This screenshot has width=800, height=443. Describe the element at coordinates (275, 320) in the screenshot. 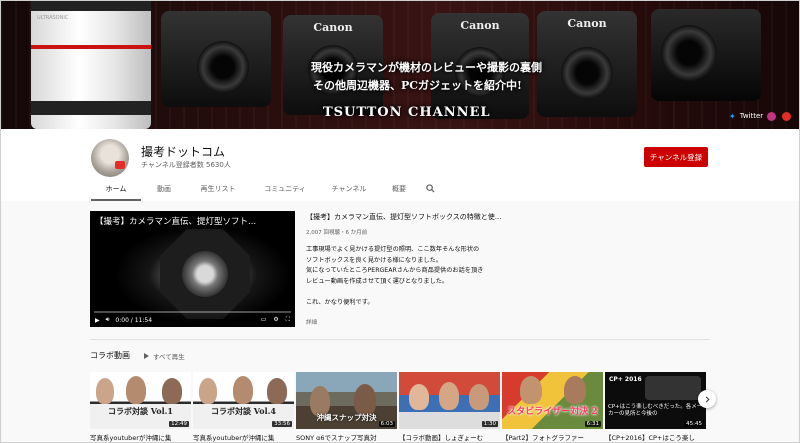

I see `settings-gear-icon: ⚙` at that location.